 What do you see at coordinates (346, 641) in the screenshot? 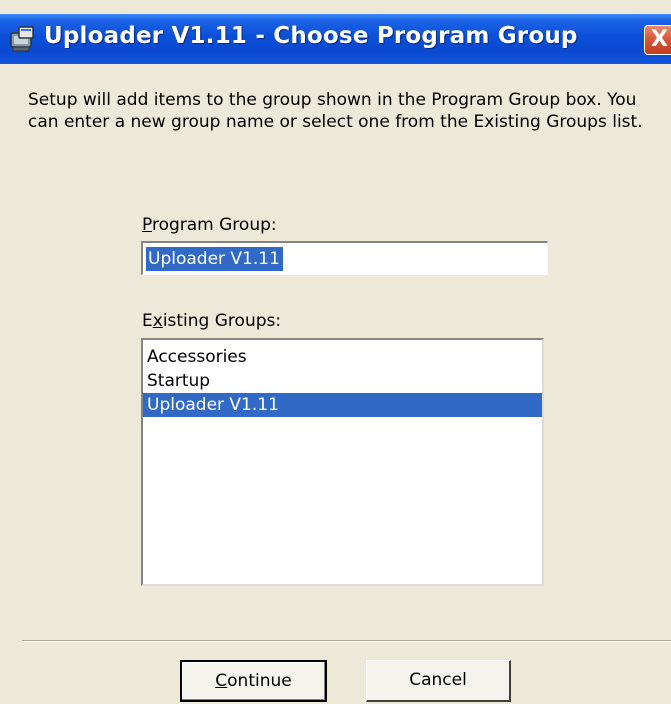
I see `separator-highlight` at bounding box center [346, 641].